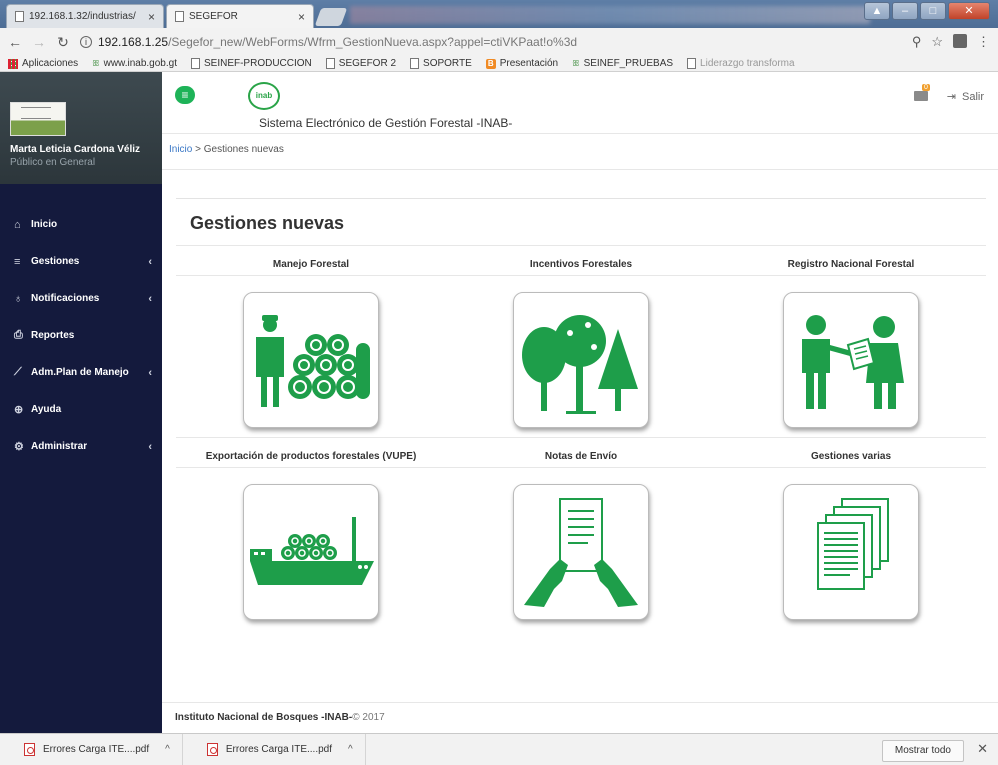  I want to click on star-icon: ☆, so click(937, 42).